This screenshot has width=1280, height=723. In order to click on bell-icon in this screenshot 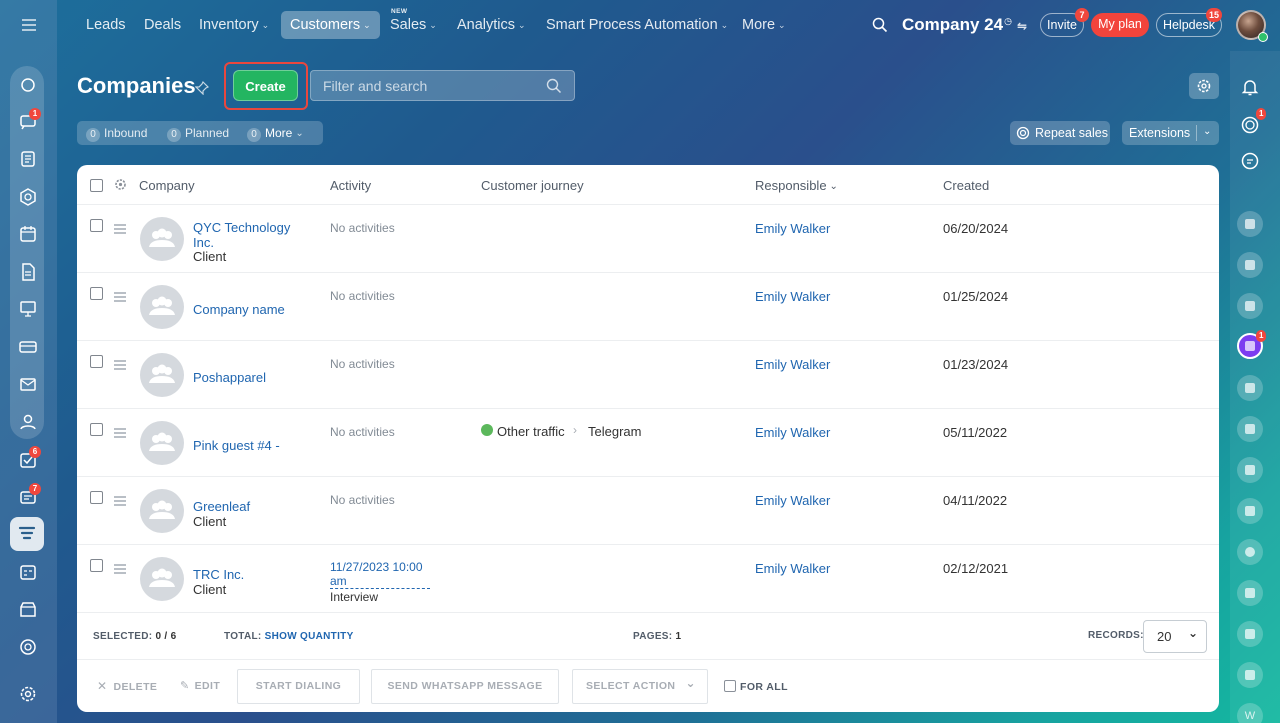, I will do `click(1250, 87)`.